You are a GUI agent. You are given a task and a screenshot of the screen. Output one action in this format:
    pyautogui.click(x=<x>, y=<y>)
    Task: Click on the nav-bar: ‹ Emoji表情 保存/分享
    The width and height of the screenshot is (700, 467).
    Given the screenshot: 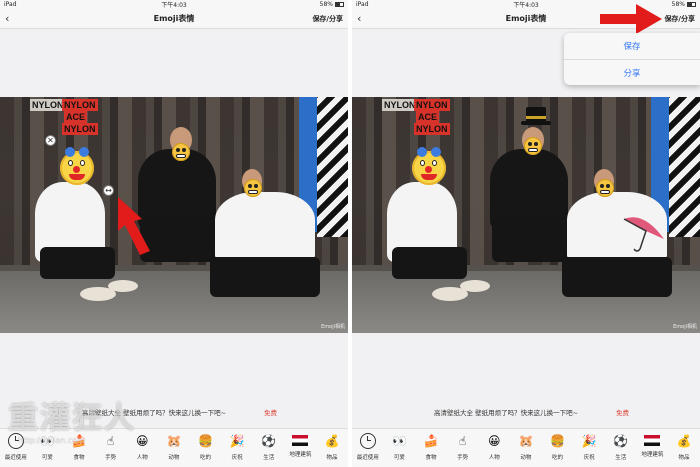 What is the action you would take?
    pyautogui.click(x=174, y=19)
    